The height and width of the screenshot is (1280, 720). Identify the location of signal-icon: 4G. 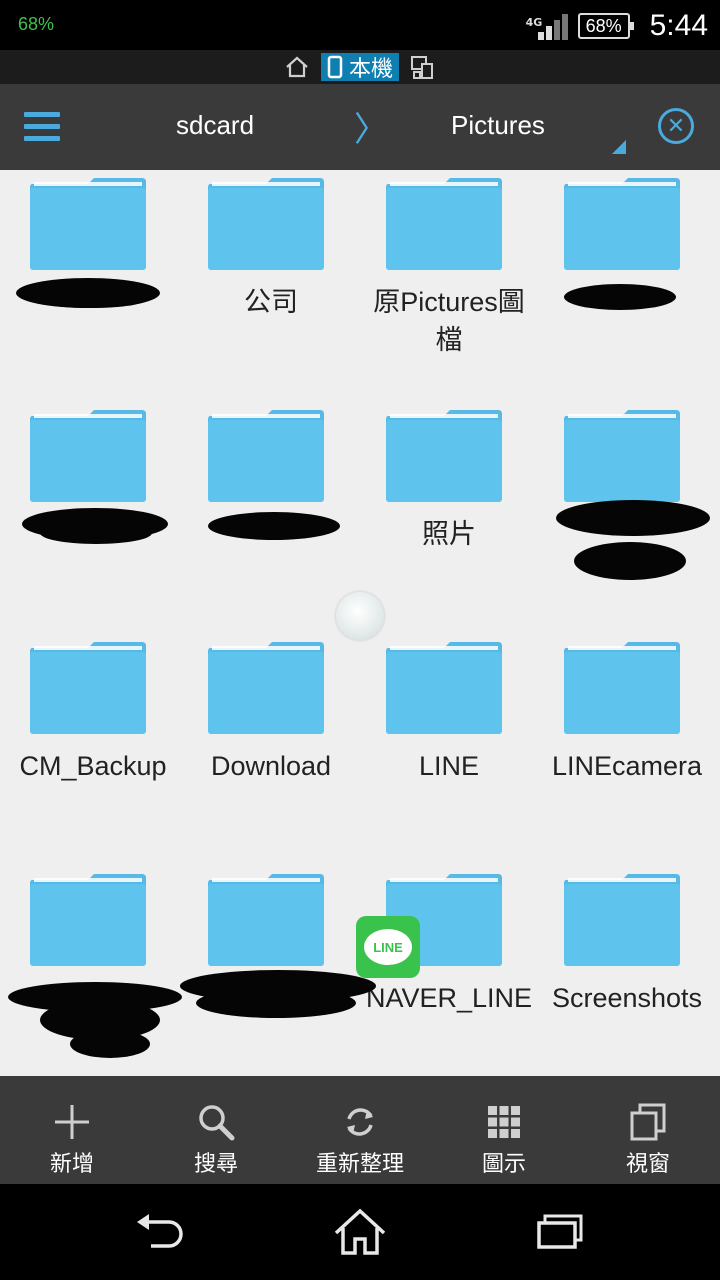
(547, 26).